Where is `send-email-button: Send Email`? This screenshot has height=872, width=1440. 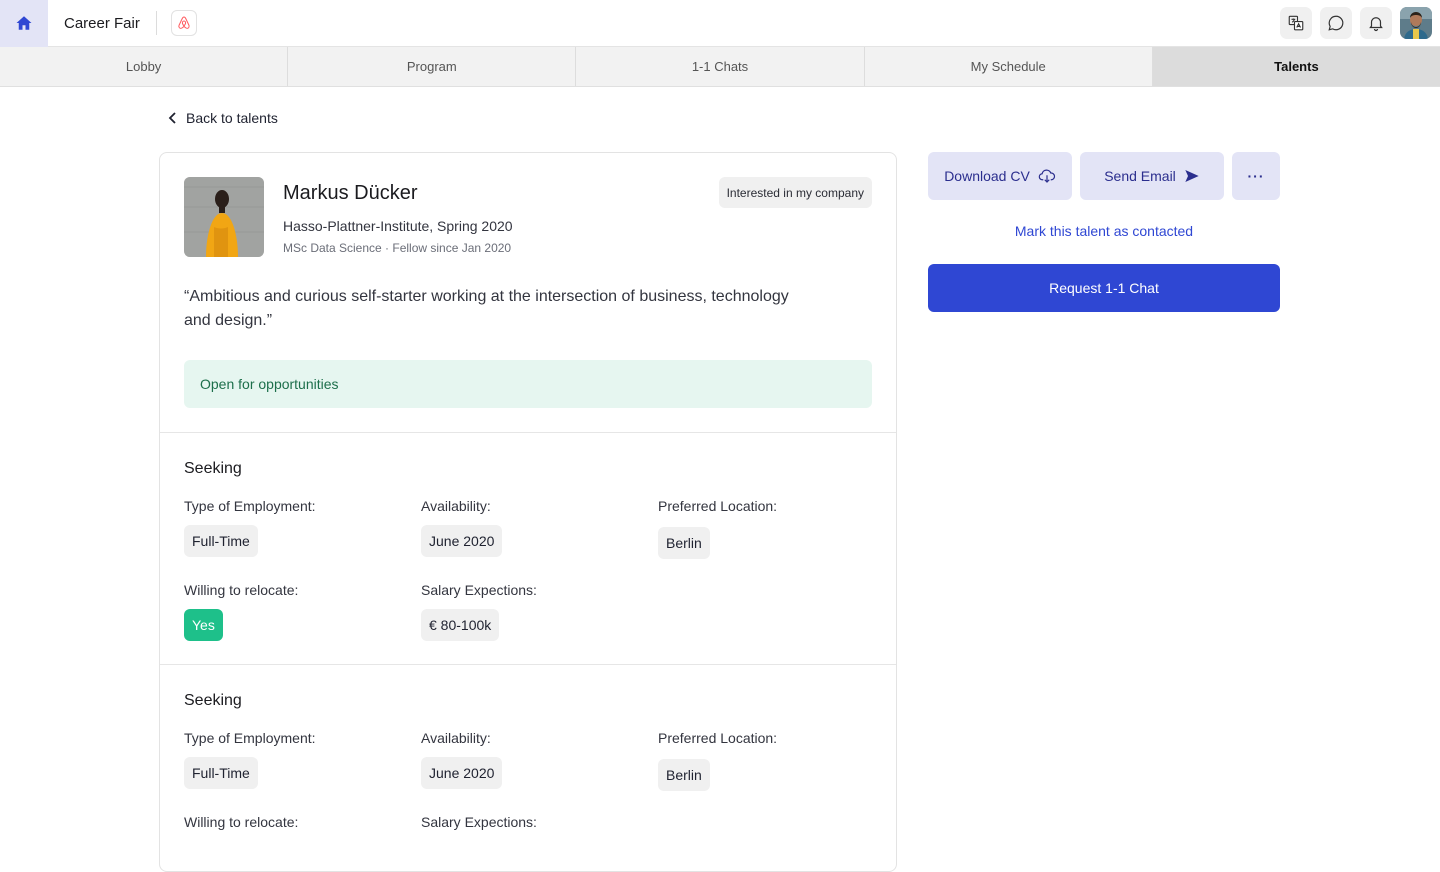 send-email-button: Send Email is located at coordinates (1152, 176).